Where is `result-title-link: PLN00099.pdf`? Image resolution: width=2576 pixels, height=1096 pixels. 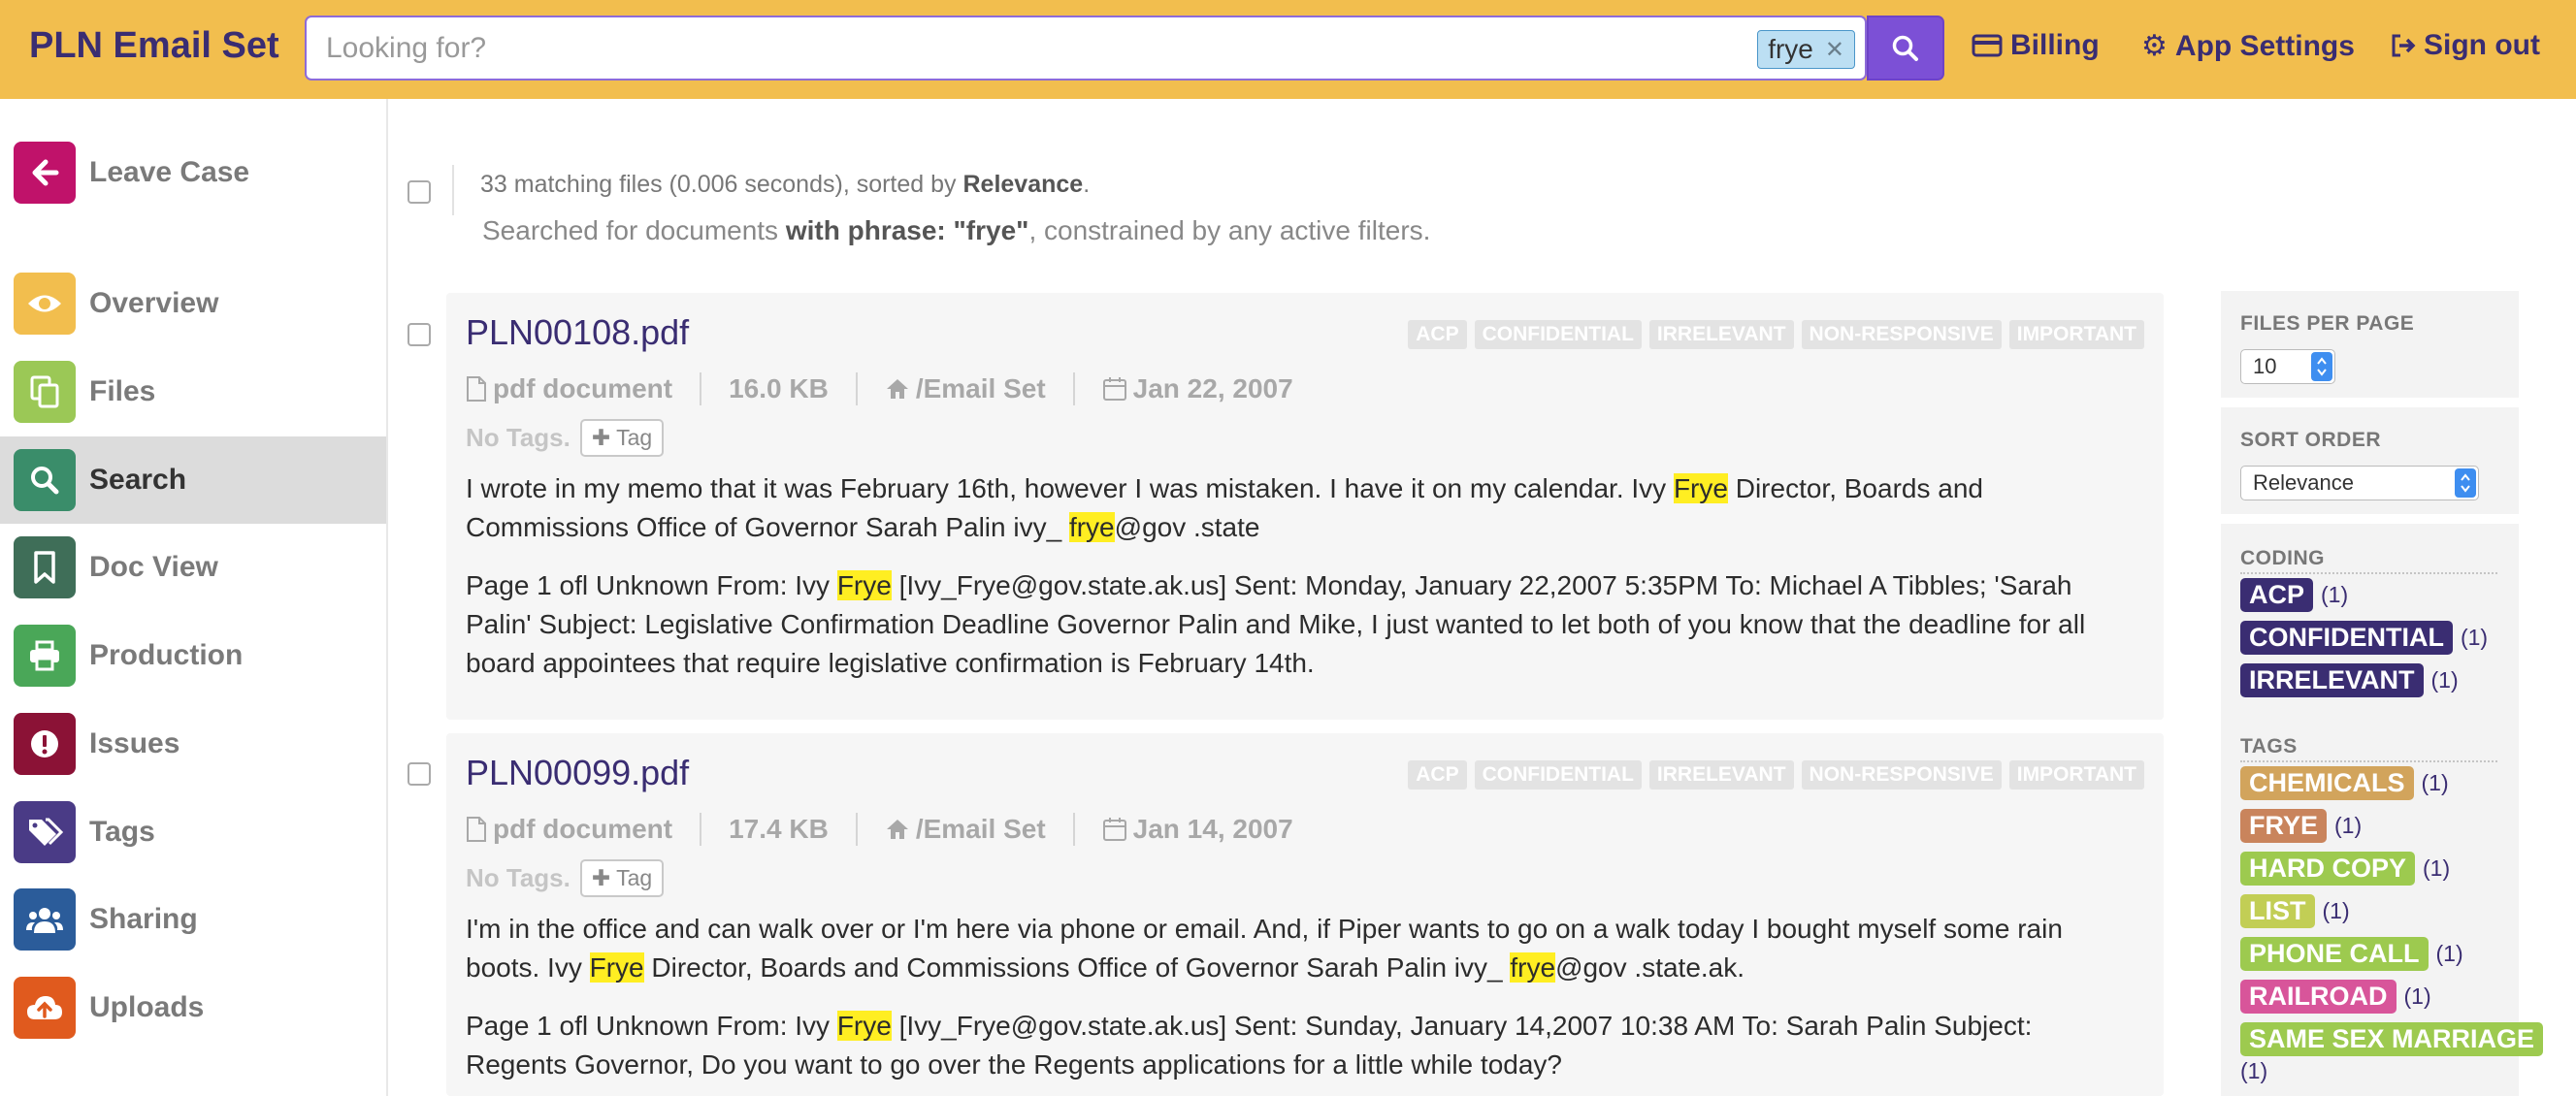 result-title-link: PLN00099.pdf is located at coordinates (577, 773).